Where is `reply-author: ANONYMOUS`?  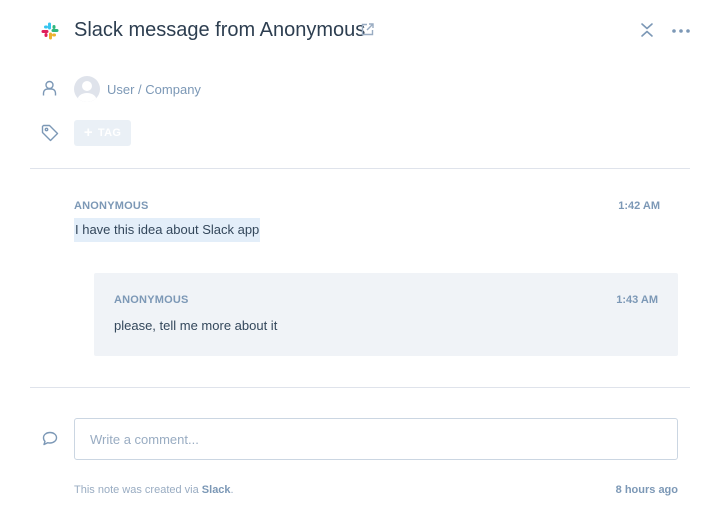
reply-author: ANONYMOUS is located at coordinates (151, 300).